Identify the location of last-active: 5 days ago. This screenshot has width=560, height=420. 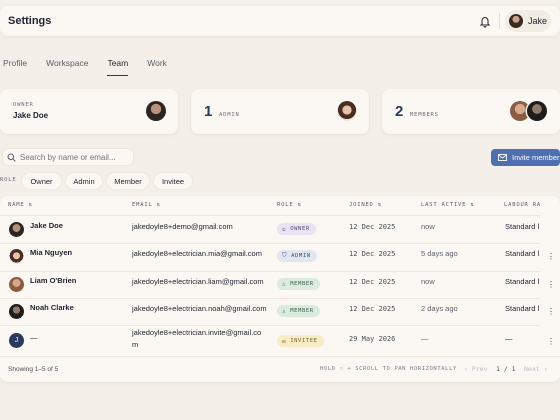
(439, 253).